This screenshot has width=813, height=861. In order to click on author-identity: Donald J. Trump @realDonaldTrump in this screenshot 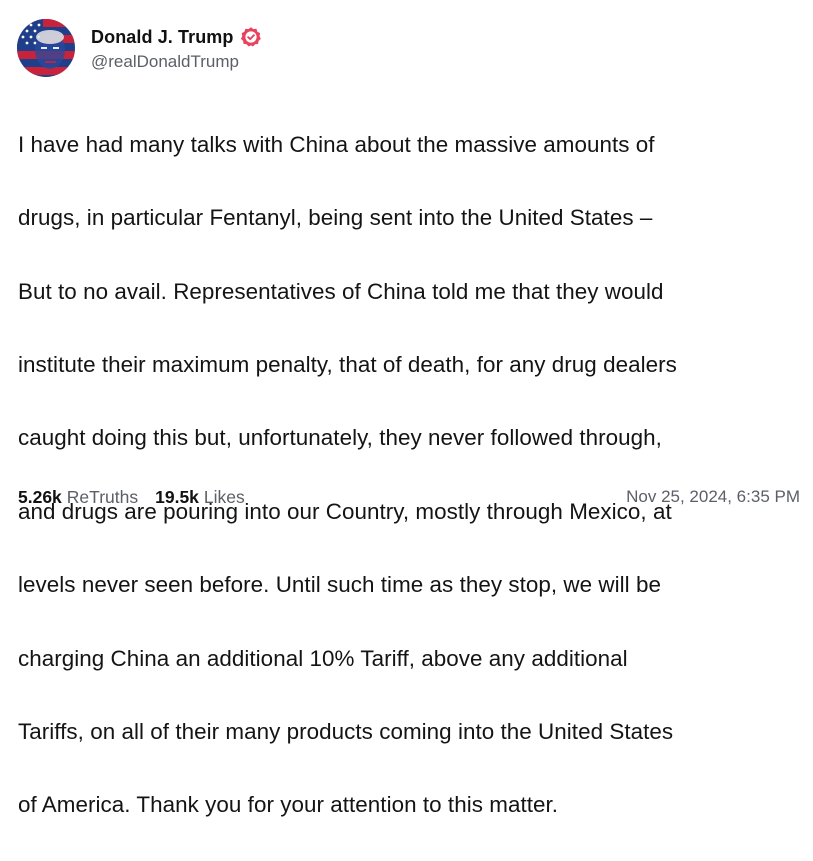, I will do `click(176, 48)`.